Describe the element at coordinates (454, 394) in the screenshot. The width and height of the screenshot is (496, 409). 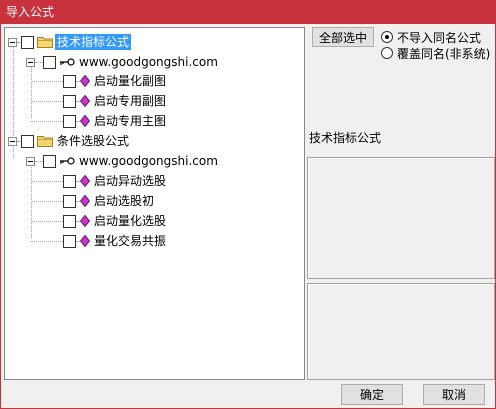
I see `cancel-button: 取消` at that location.